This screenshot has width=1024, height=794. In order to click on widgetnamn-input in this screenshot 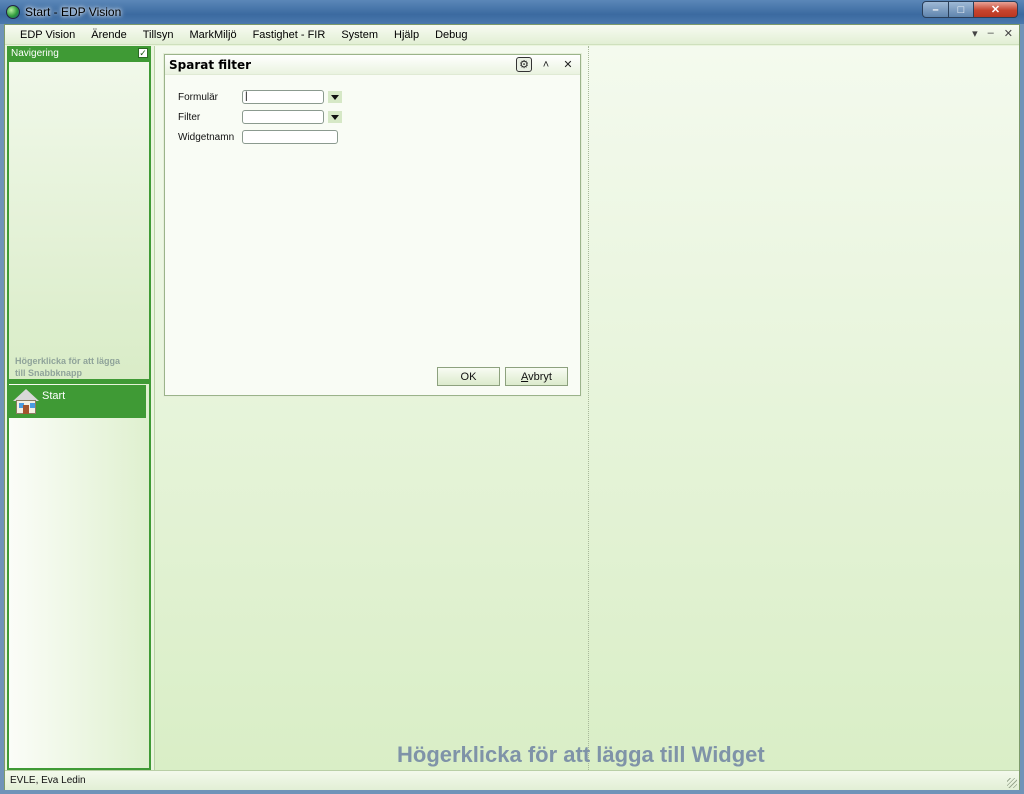, I will do `click(290, 137)`.